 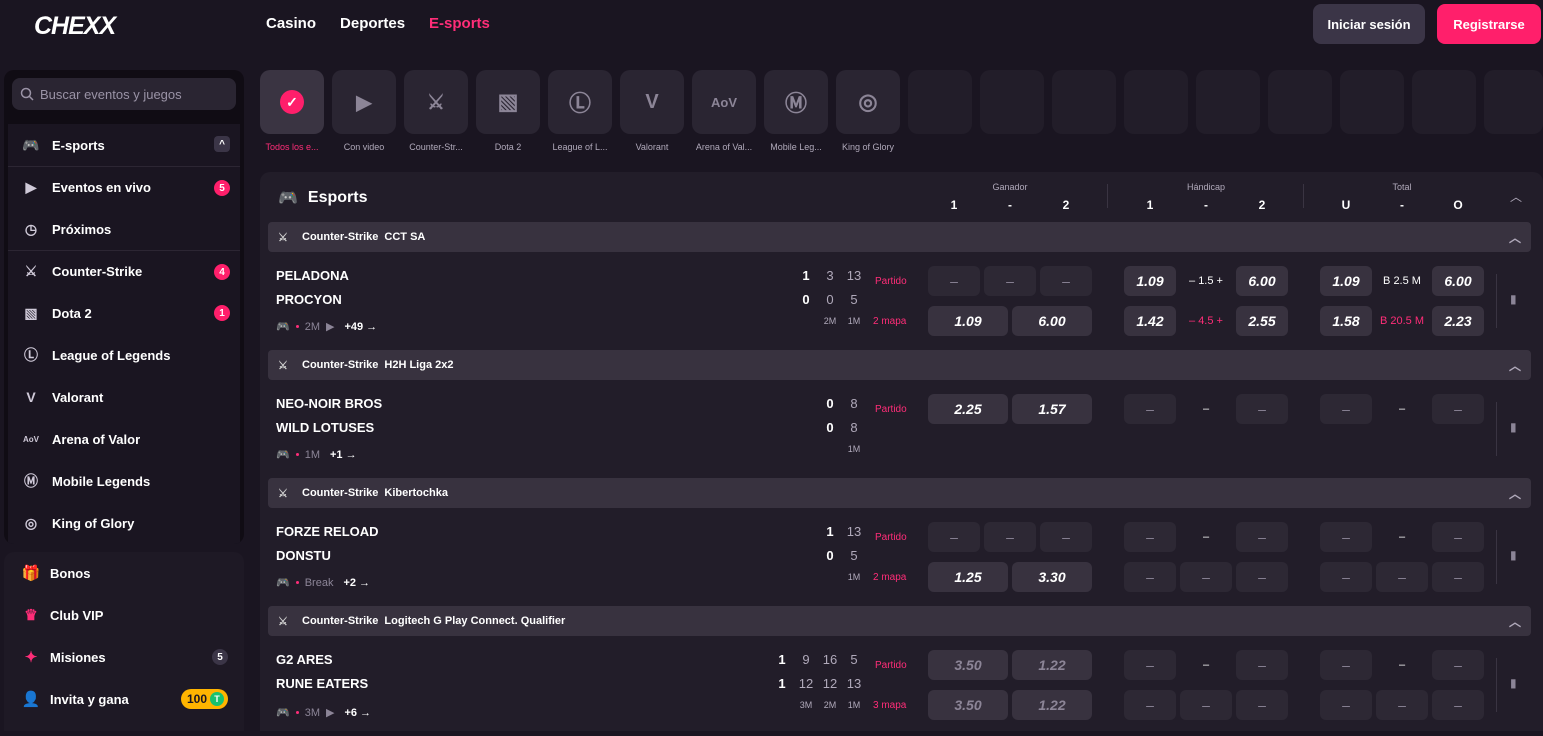 What do you see at coordinates (124, 439) in the screenshot?
I see `sidebar-item-aov: AoV Arena of Valor` at bounding box center [124, 439].